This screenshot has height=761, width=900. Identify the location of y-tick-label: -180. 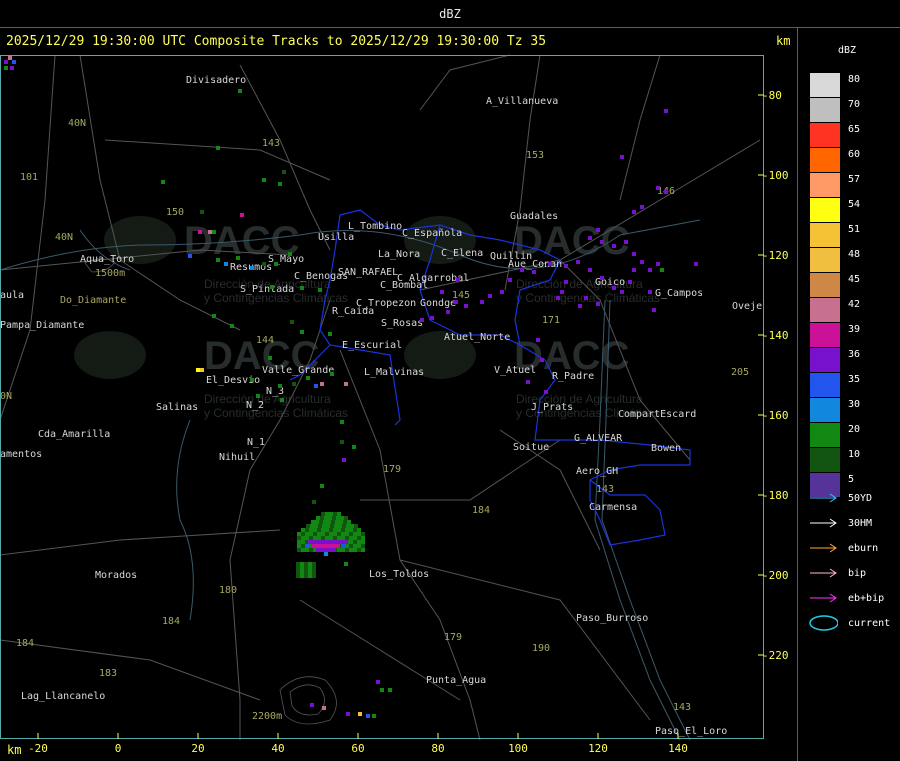
(775, 495).